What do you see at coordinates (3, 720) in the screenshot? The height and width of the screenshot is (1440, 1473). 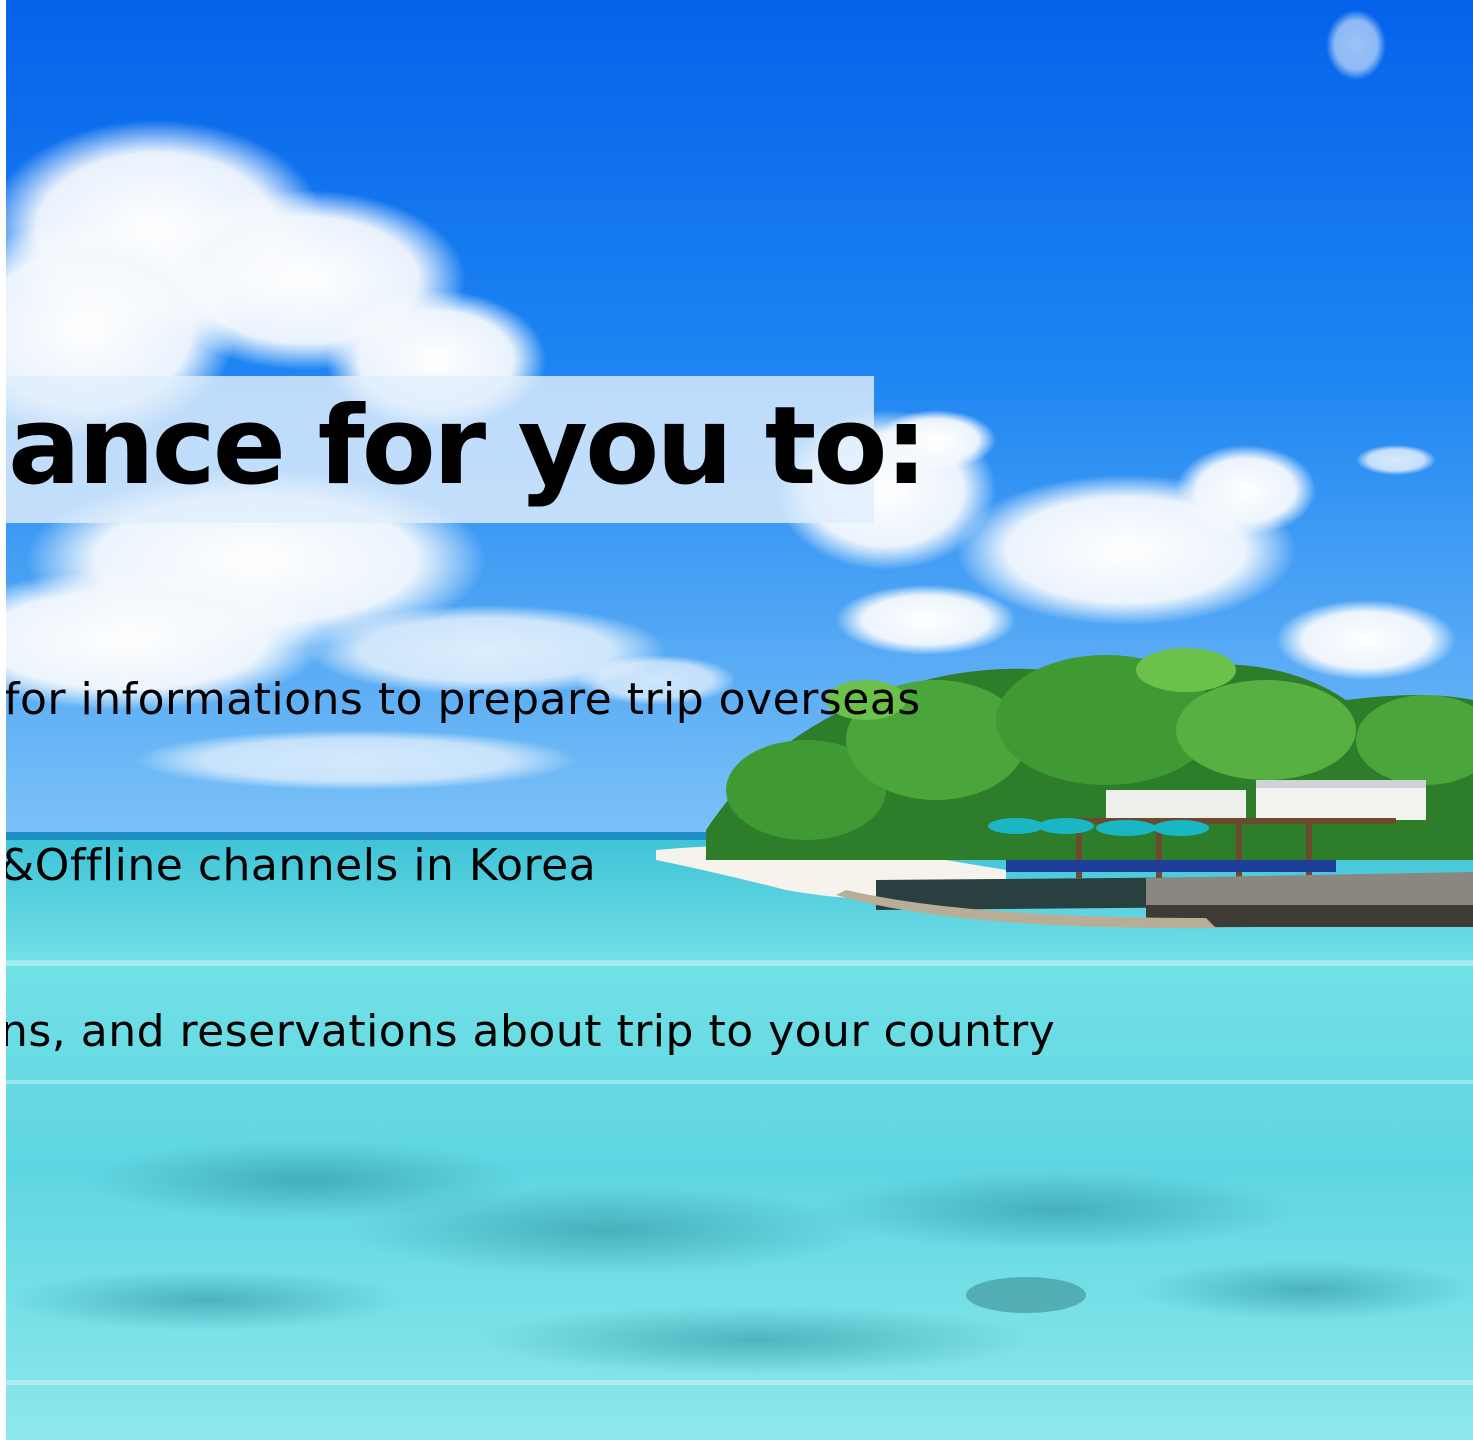 I see `left-edge-strip` at bounding box center [3, 720].